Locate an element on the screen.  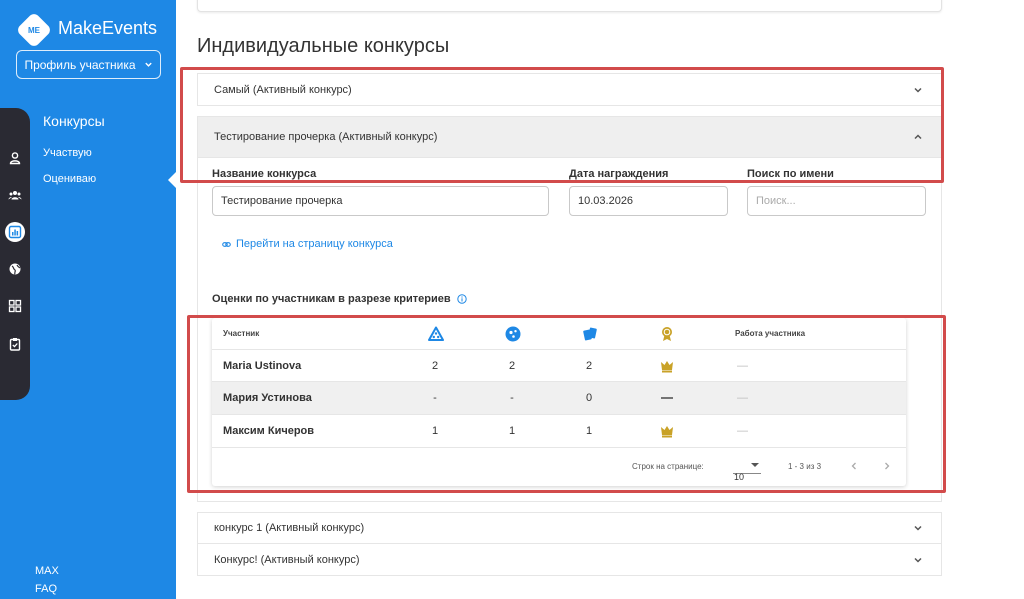
criterion-1-score: 2 is located at coordinates (435, 365).